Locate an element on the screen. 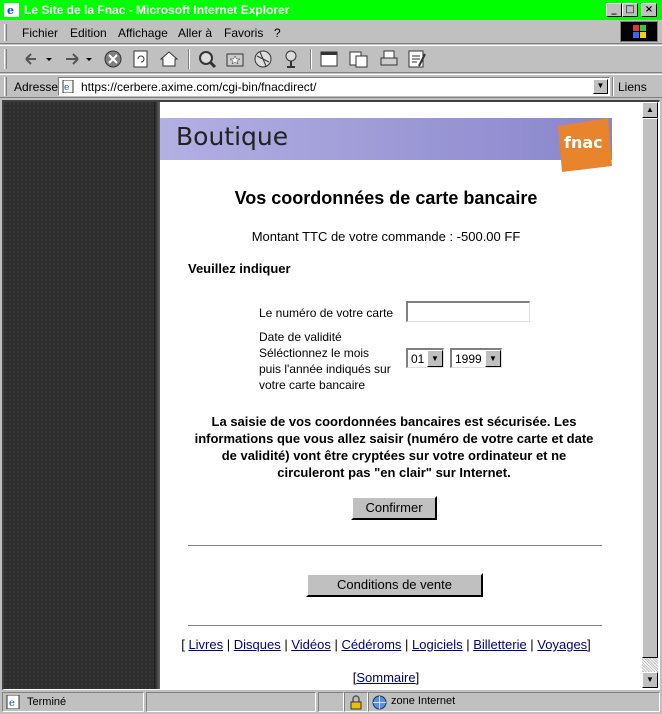  validity-line: Séléctionnez le mois is located at coordinates (314, 353).